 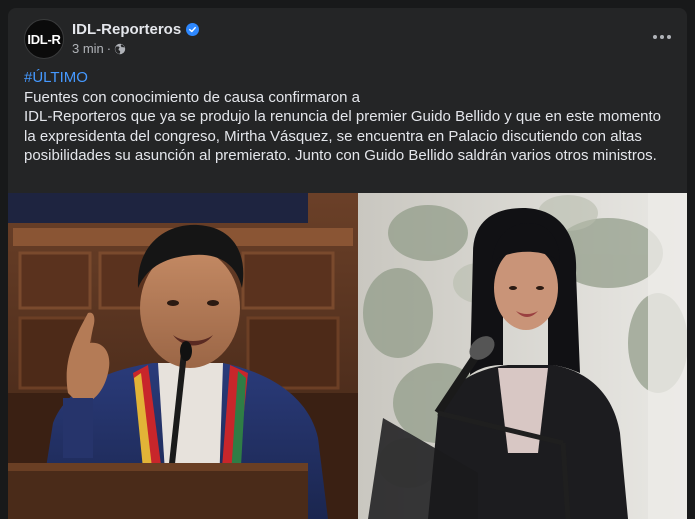 I want to click on page-name-row: IDL-Reporteros, so click(x=136, y=29).